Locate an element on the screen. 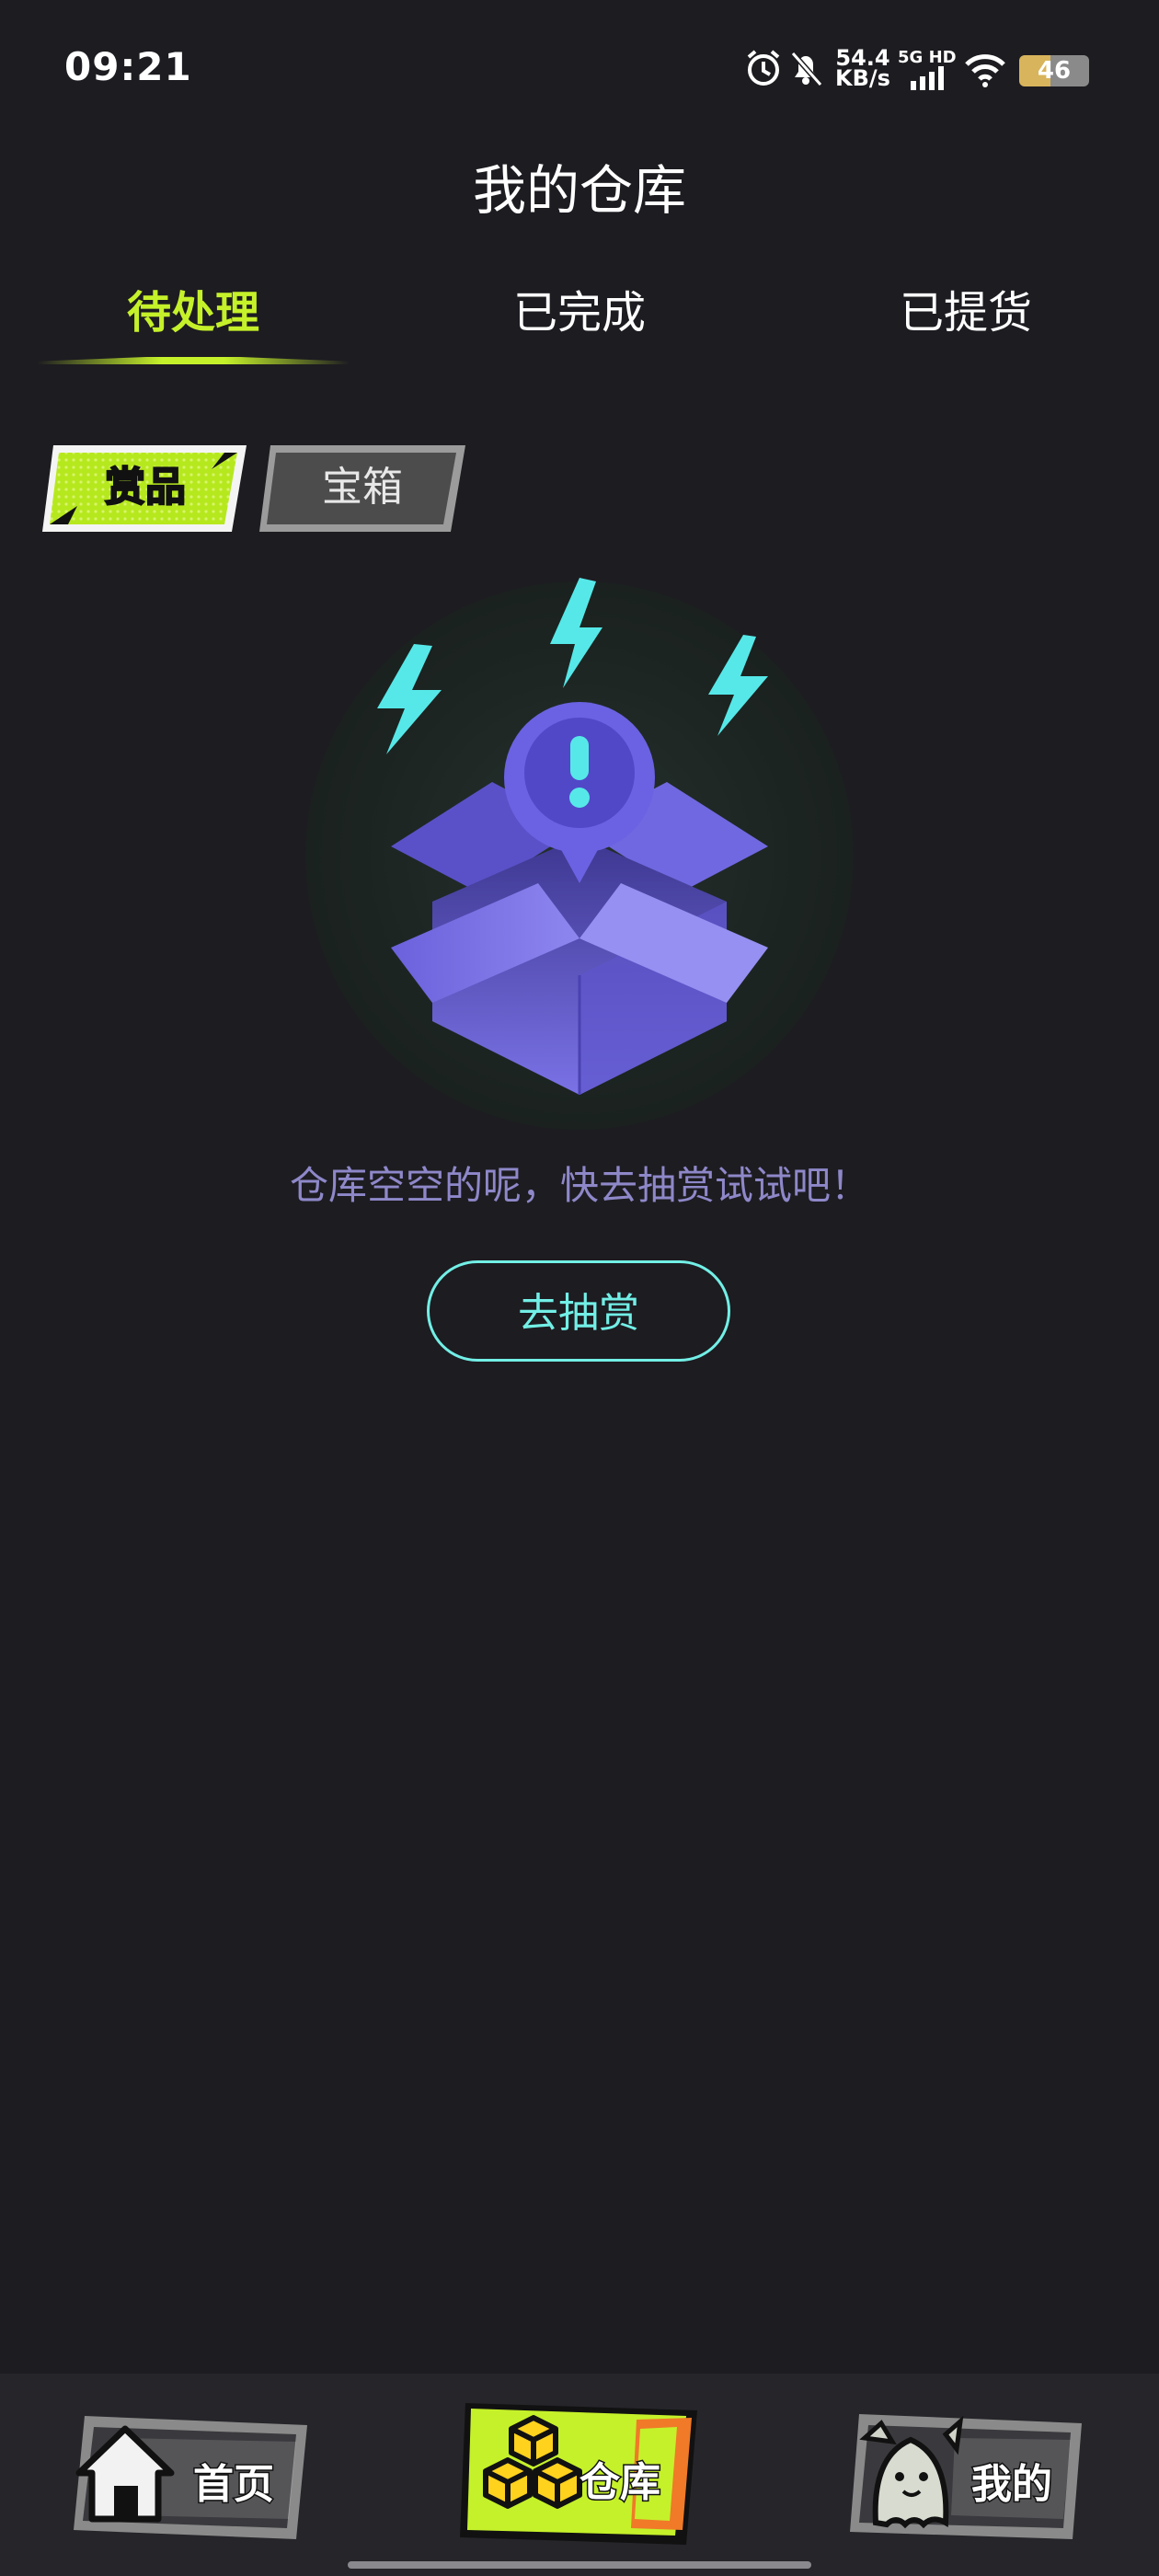 The image size is (1159, 2576). segment-prize-label: 赏品 is located at coordinates (145, 487).